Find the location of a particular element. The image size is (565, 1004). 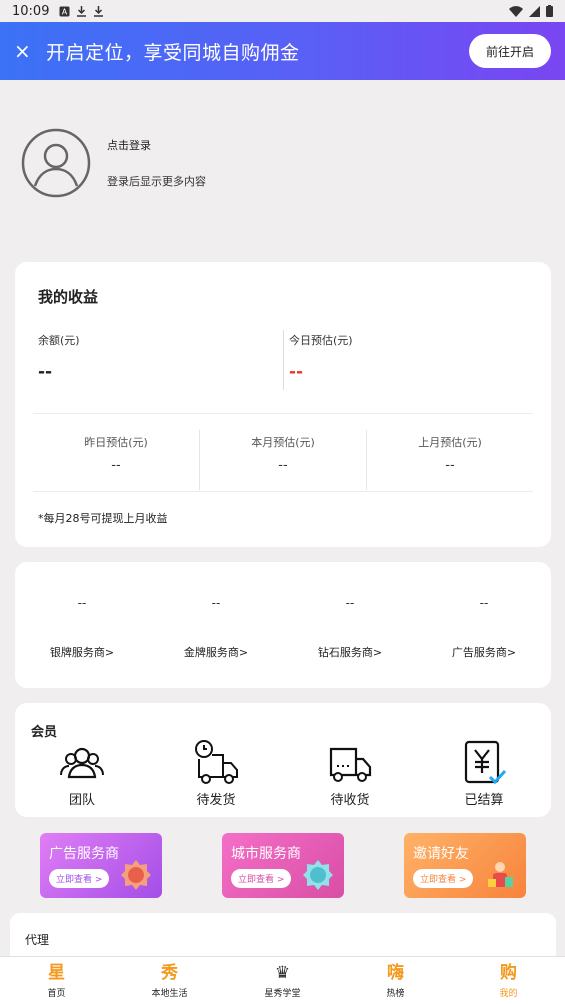

member-item-settled: 已结算 is located at coordinates (484, 773).